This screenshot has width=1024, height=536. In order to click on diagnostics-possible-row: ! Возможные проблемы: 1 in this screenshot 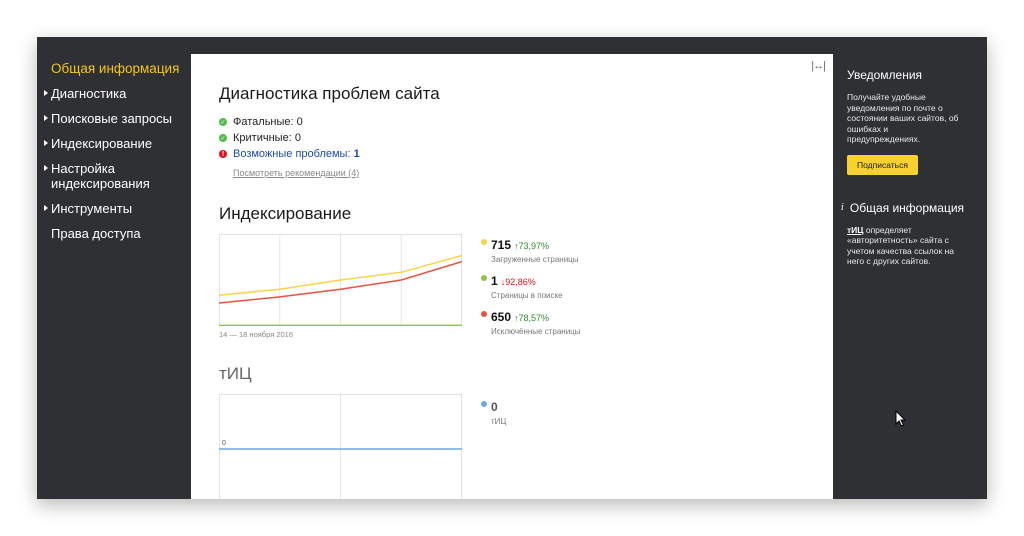, I will do `click(289, 154)`.